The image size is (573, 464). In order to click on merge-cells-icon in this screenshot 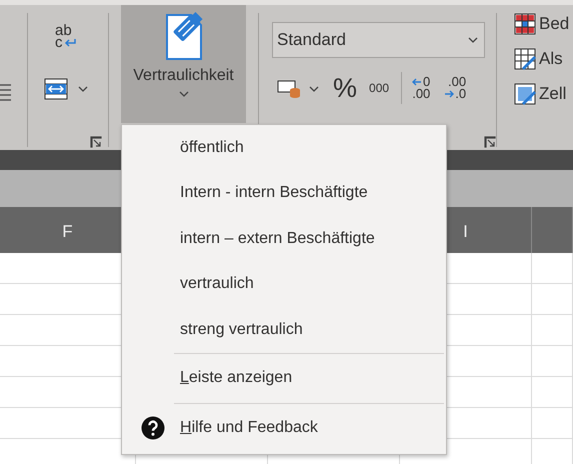, I will do `click(56, 89)`.